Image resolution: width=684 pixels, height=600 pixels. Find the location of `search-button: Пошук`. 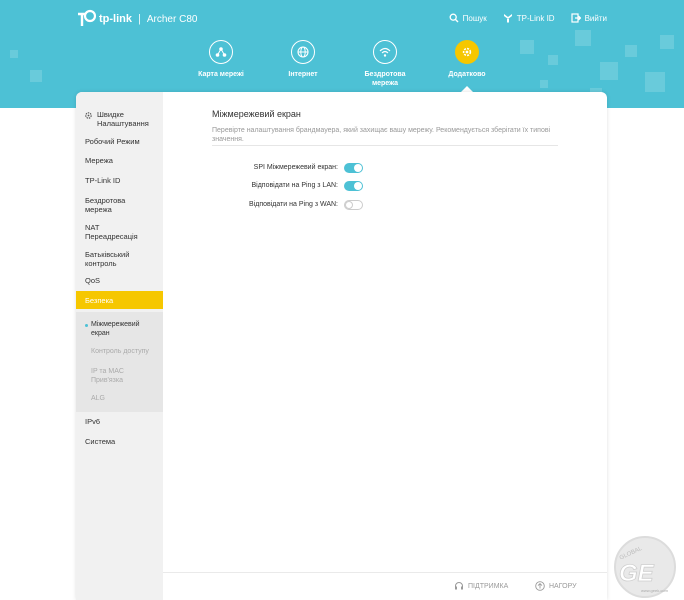

search-button: Пошук is located at coordinates (468, 18).